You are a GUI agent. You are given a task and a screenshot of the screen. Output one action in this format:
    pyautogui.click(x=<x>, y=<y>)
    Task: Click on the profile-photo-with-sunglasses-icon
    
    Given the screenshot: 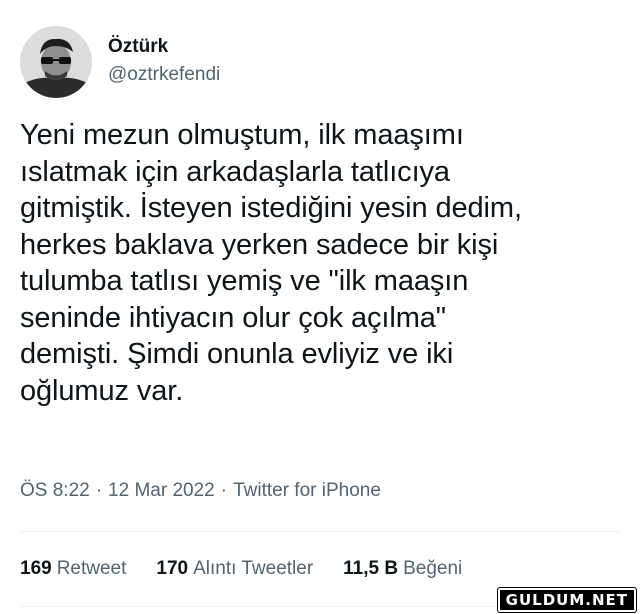 What is the action you would take?
    pyautogui.click(x=56, y=62)
    